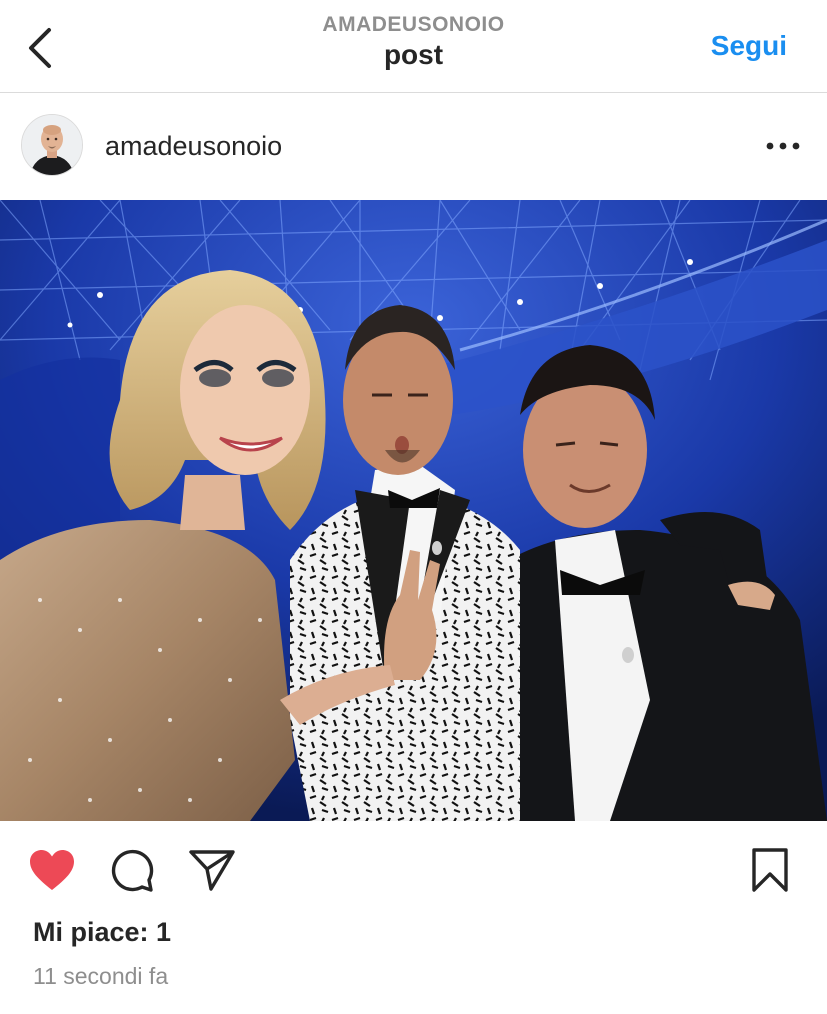  I want to click on heart-icon, so click(52, 870).